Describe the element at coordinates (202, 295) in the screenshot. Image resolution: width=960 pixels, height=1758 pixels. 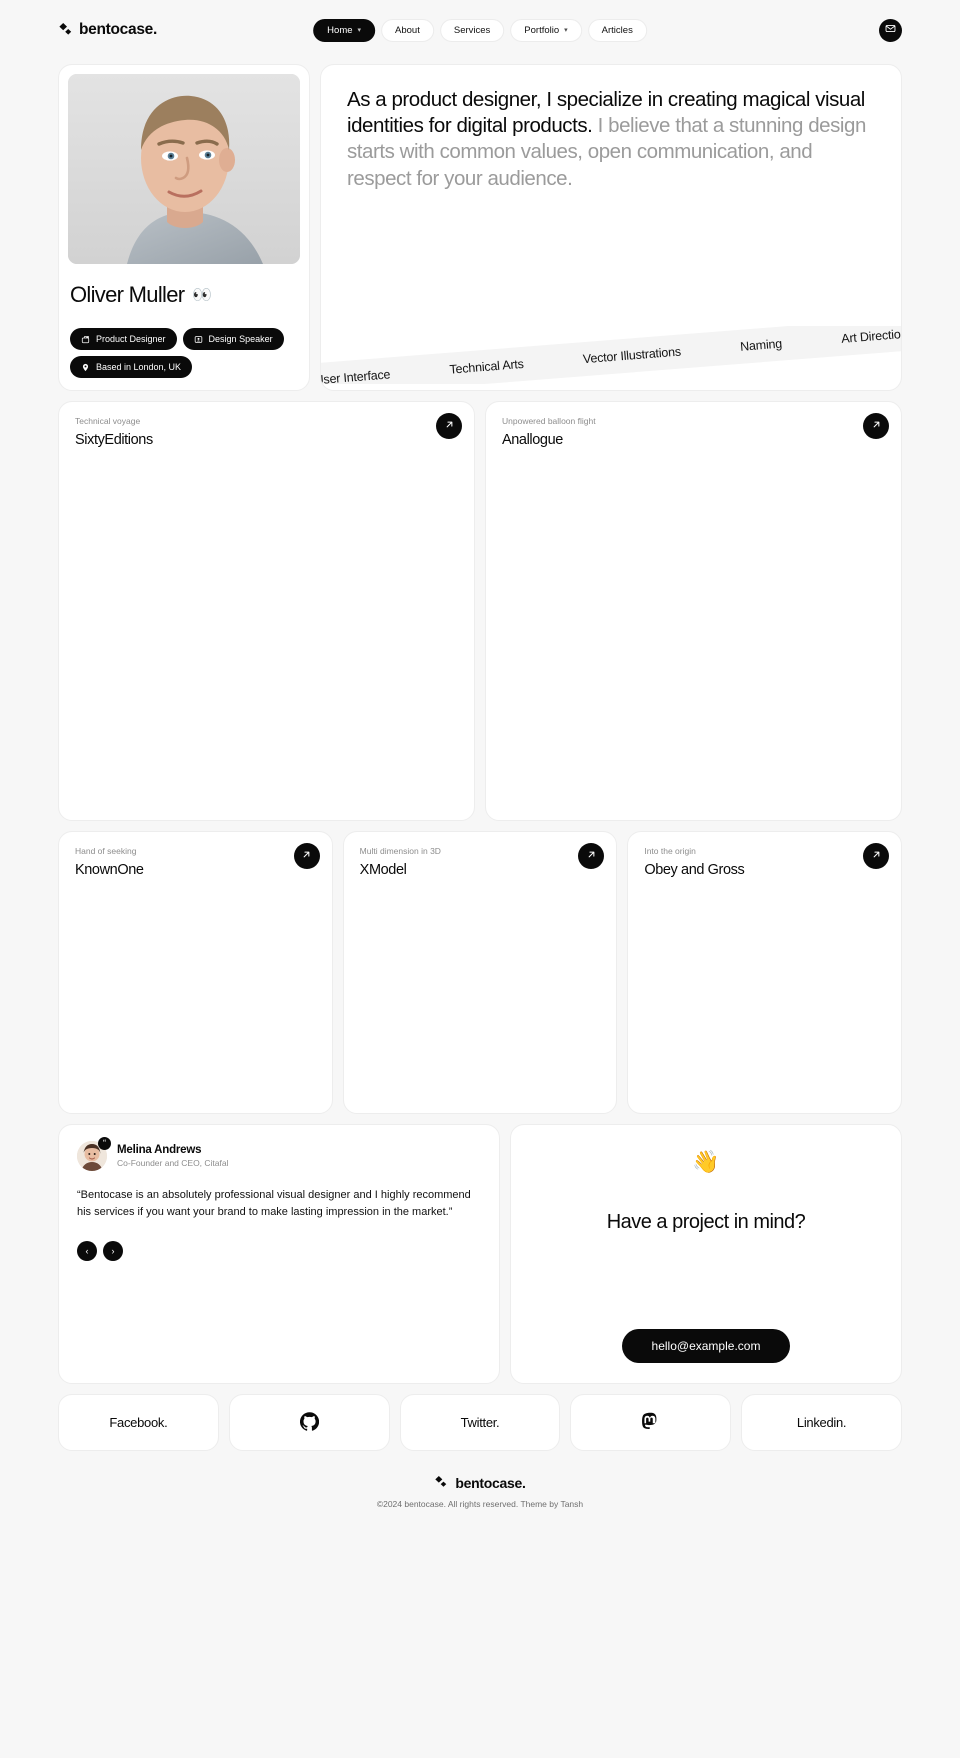
I see `eyes-emoji-icon: 👀` at that location.